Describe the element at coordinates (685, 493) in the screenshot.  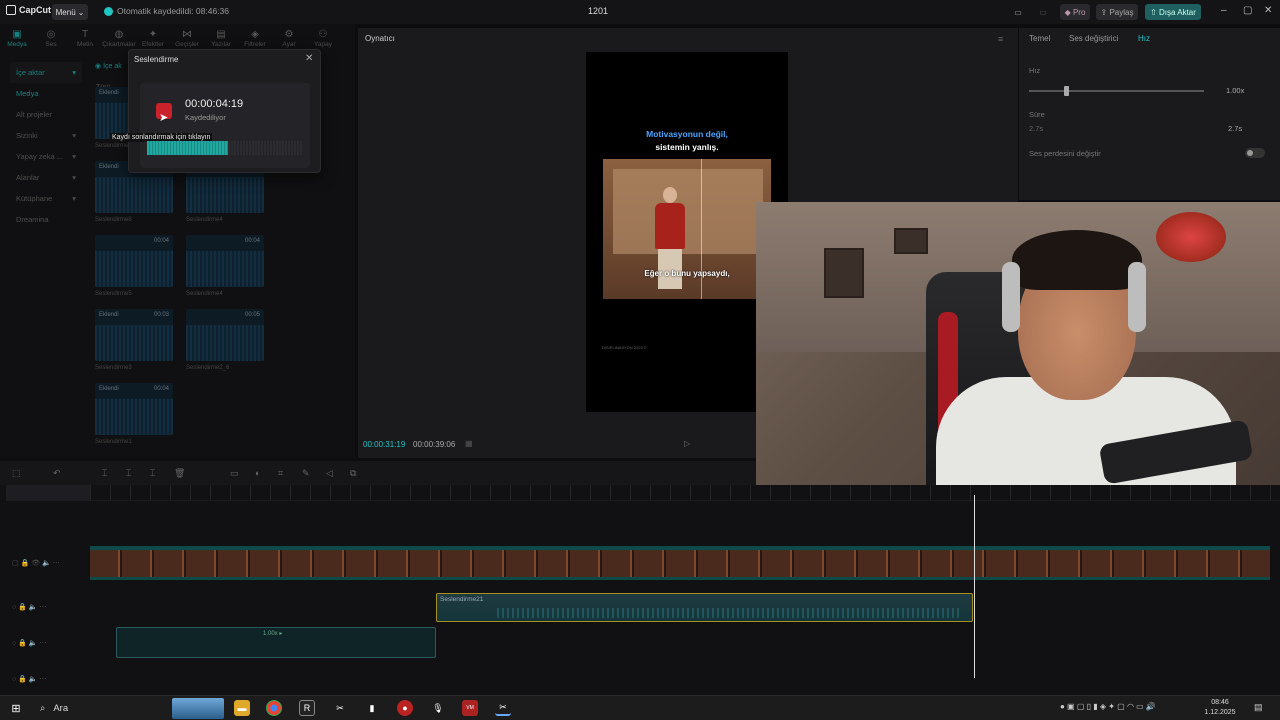
I see `time-ruler` at that location.